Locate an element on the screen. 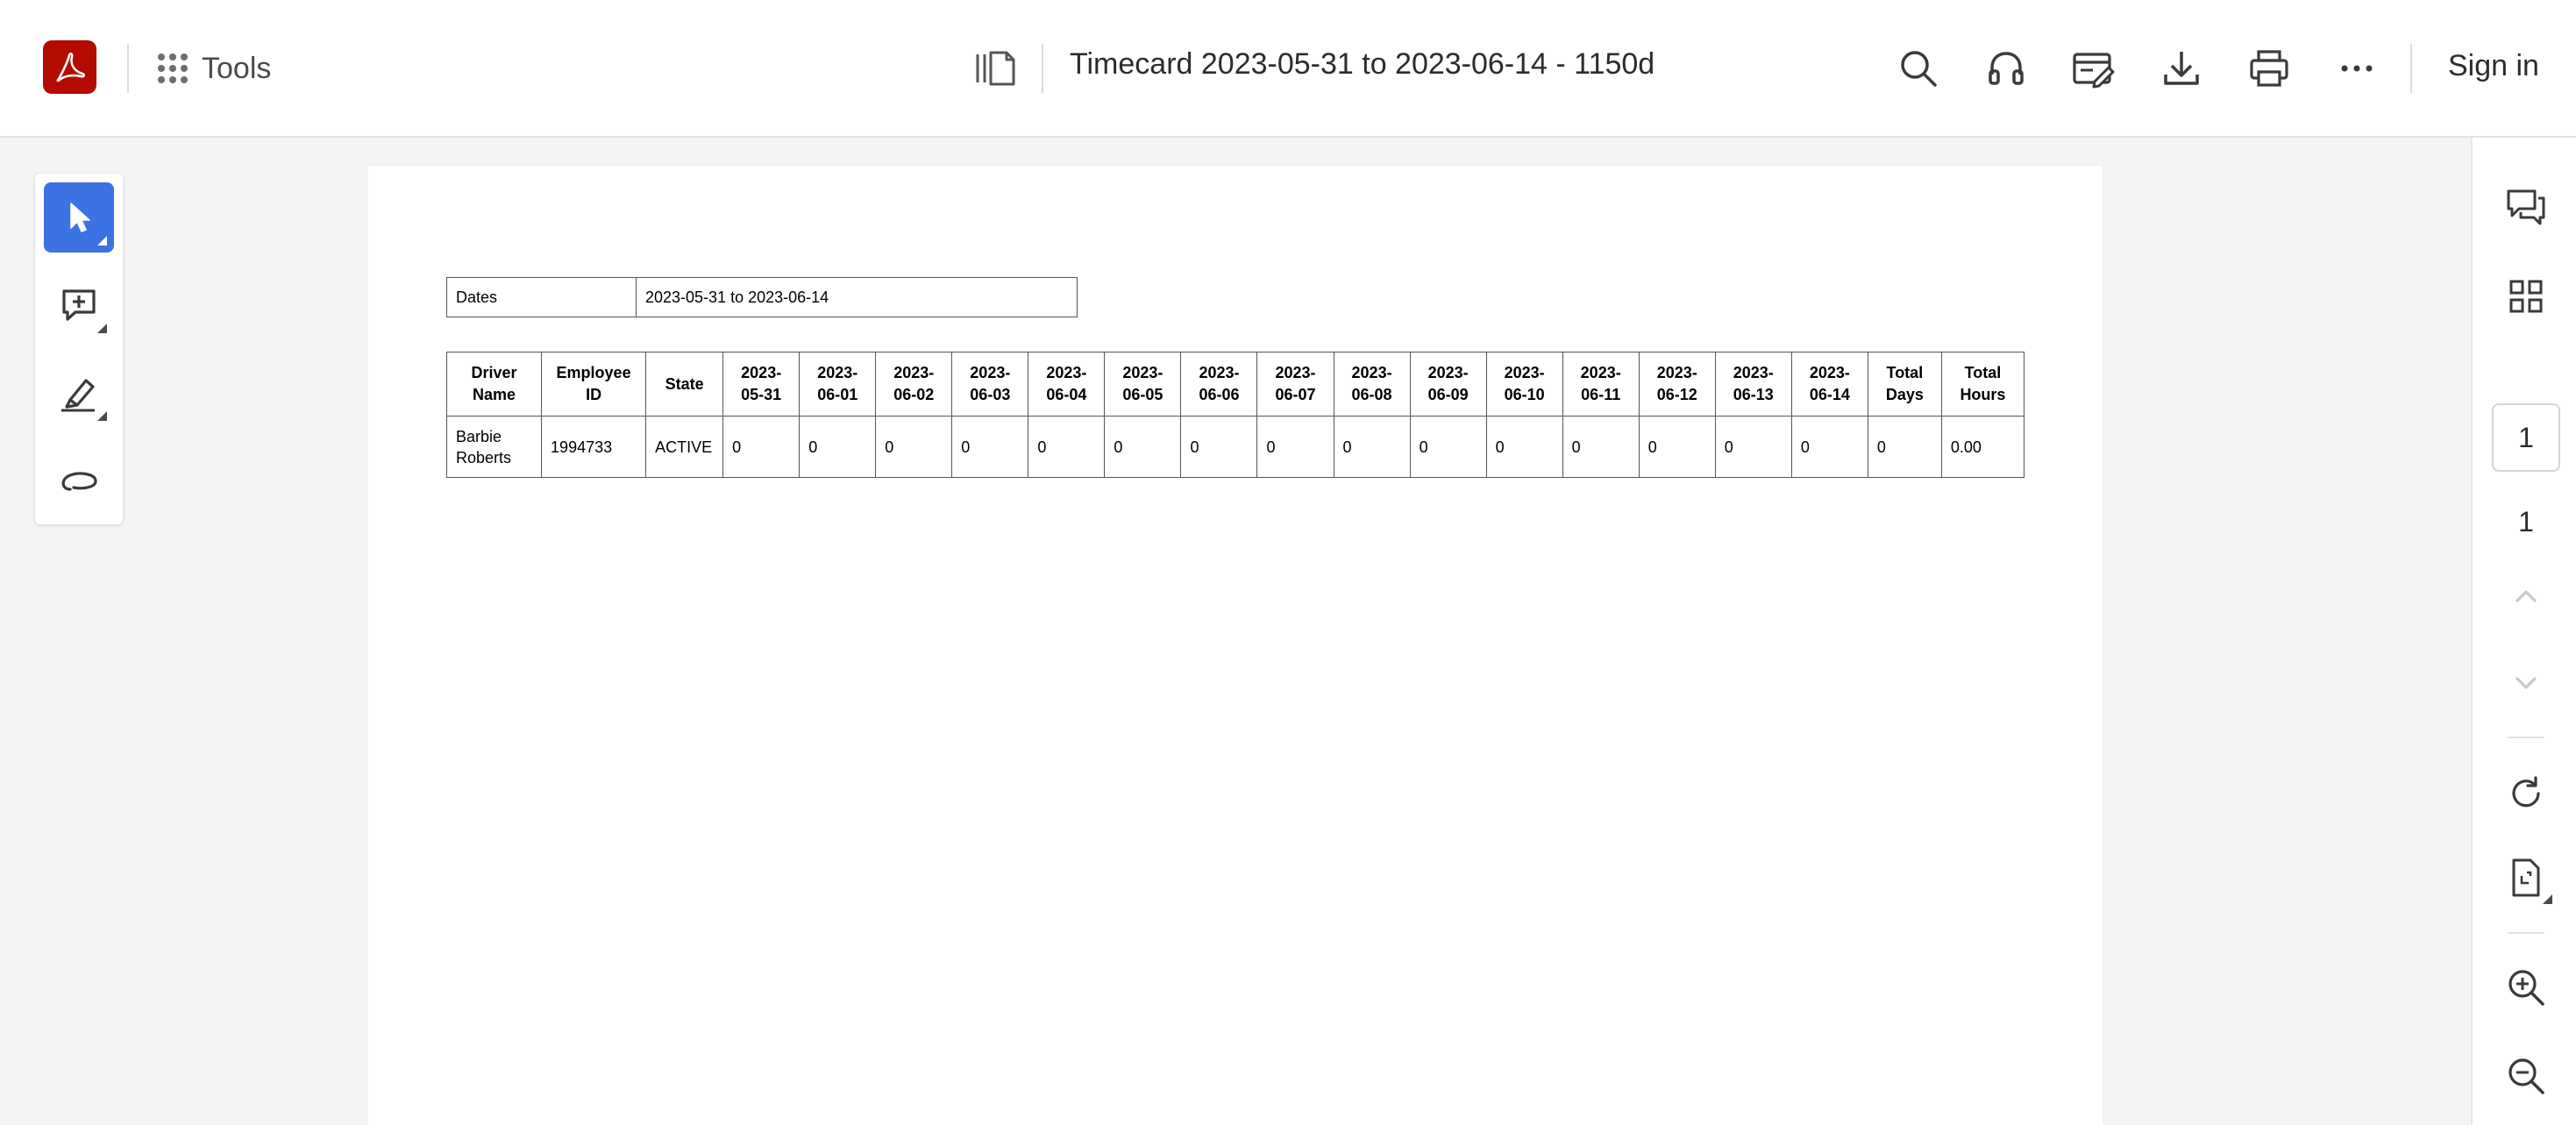 This screenshot has width=2576, height=1125. comments-button is located at coordinates (2526, 208).